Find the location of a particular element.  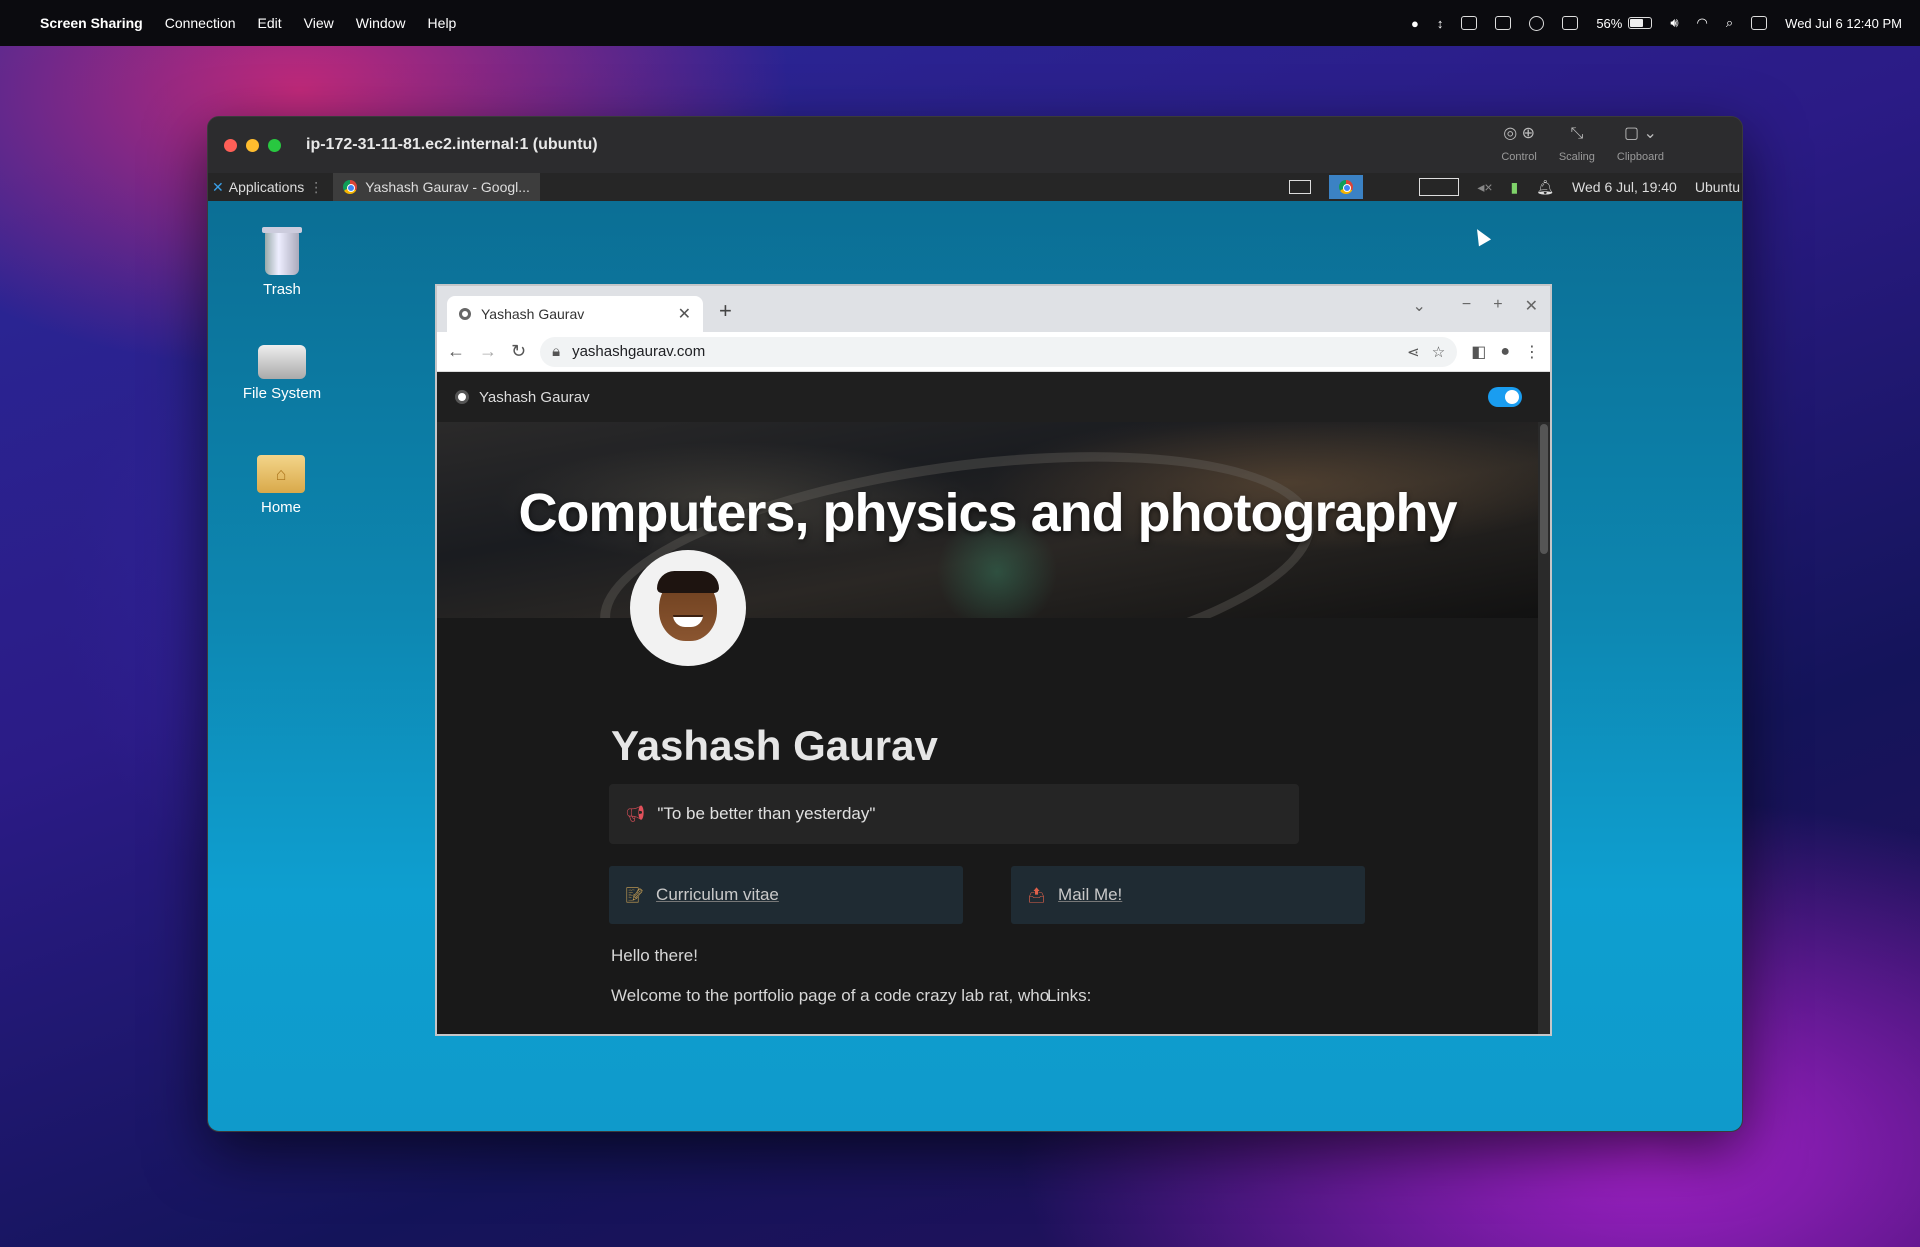

menu-clock: Wed Jul 6 12:40 PM is located at coordinates (1843, 23).